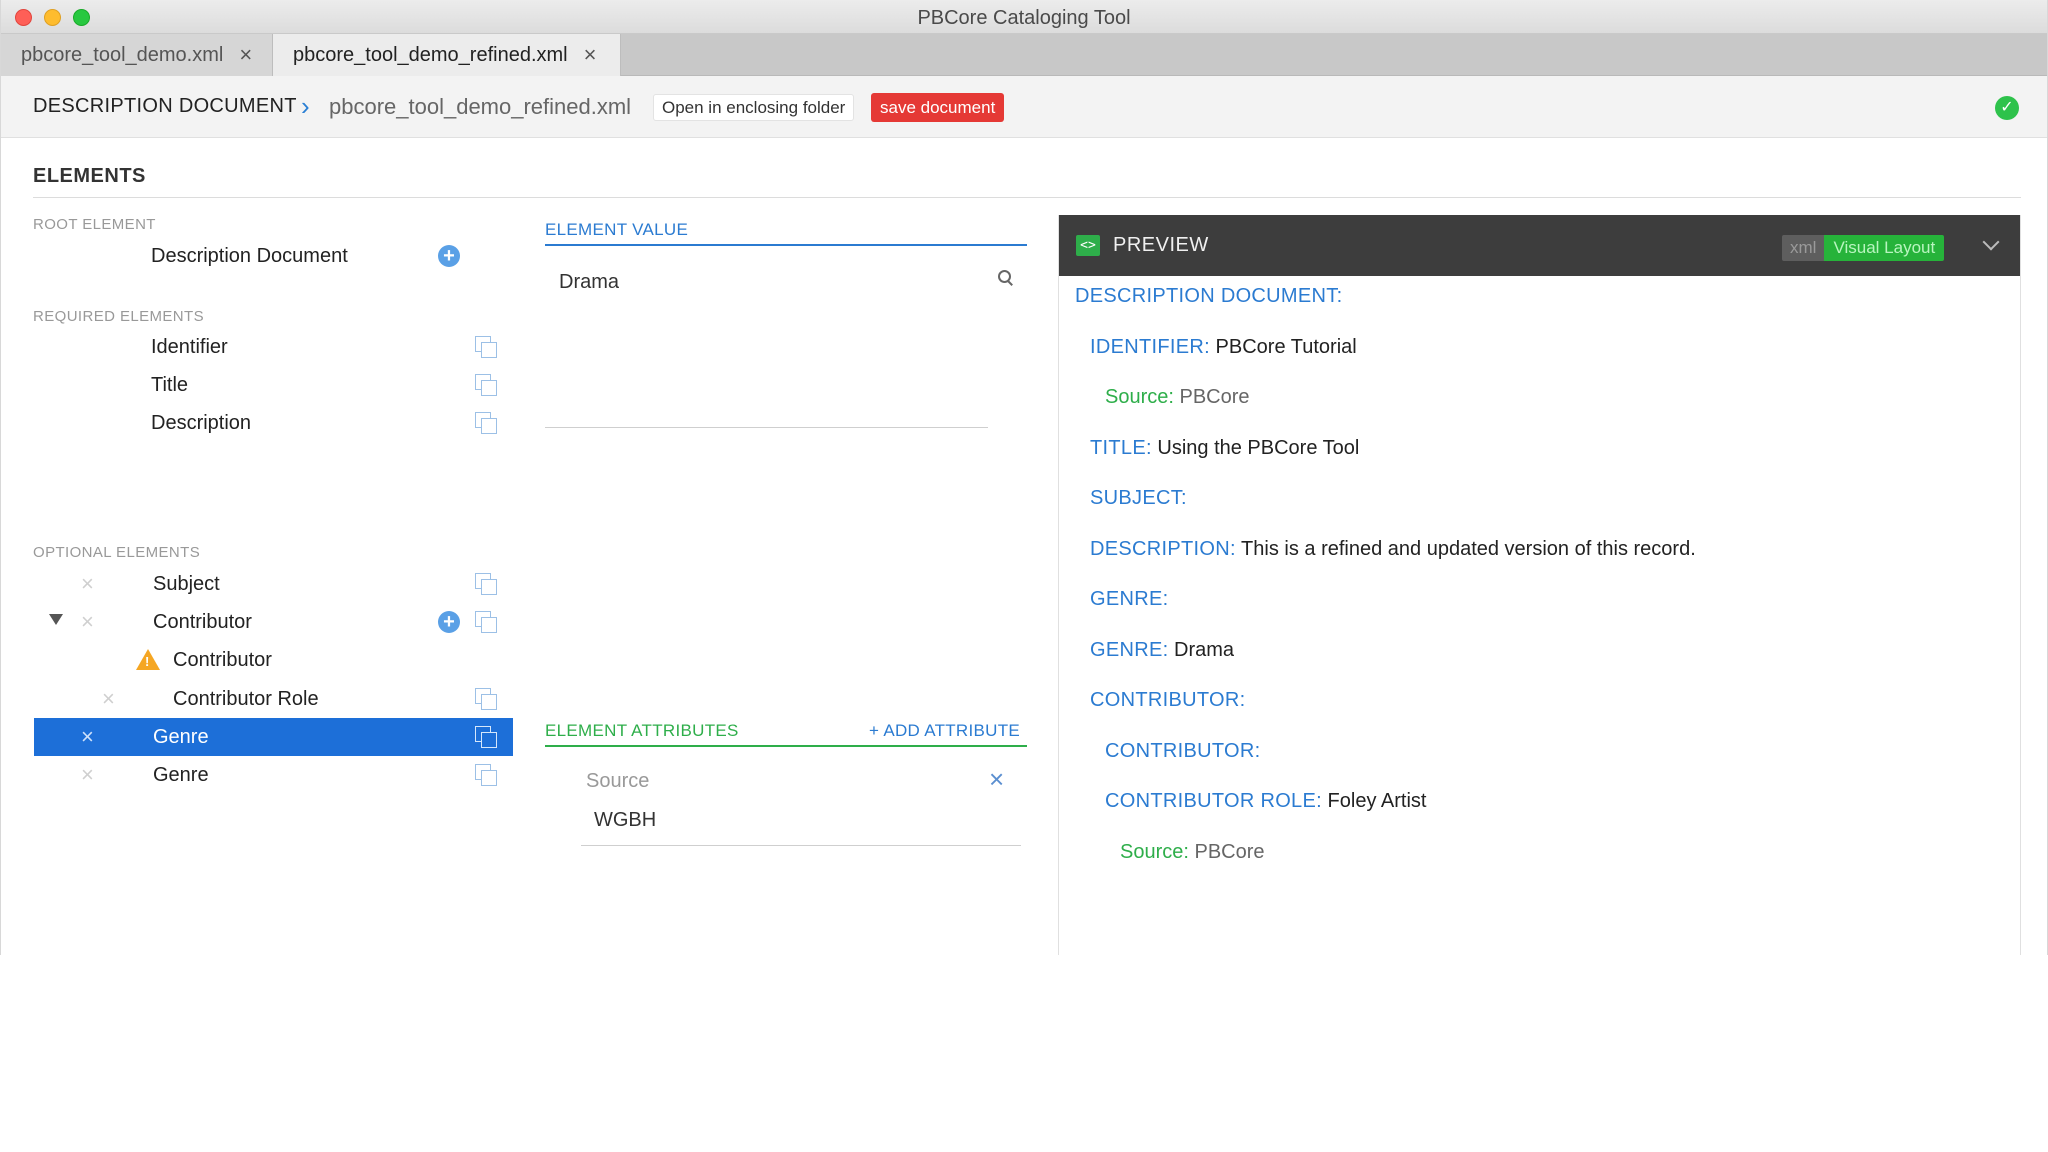 The height and width of the screenshot is (1152, 2048). I want to click on chevron-down-icon, so click(1991, 242).